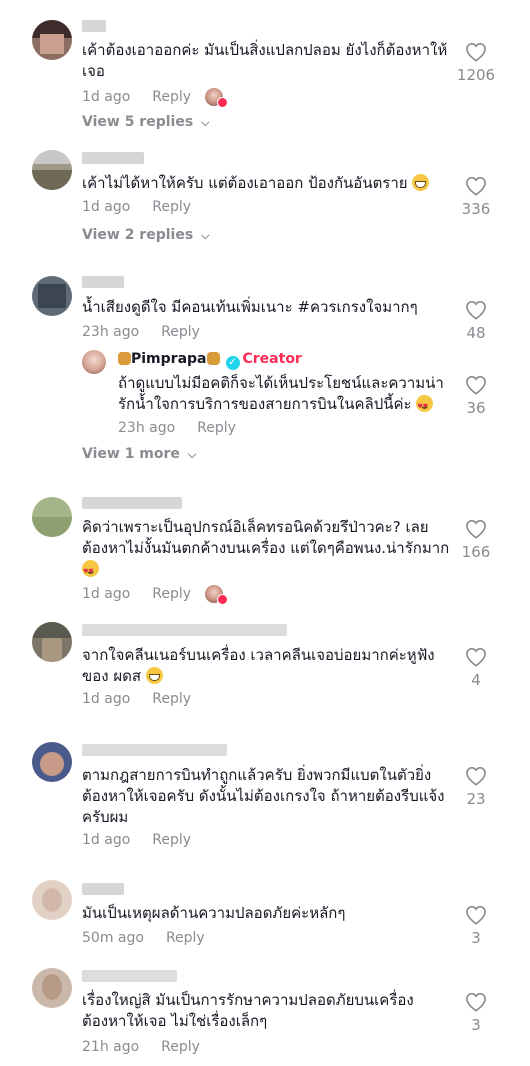 This screenshot has width=530, height=1066. Describe the element at coordinates (94, 362) in the screenshot. I see `creator-avatar` at that location.